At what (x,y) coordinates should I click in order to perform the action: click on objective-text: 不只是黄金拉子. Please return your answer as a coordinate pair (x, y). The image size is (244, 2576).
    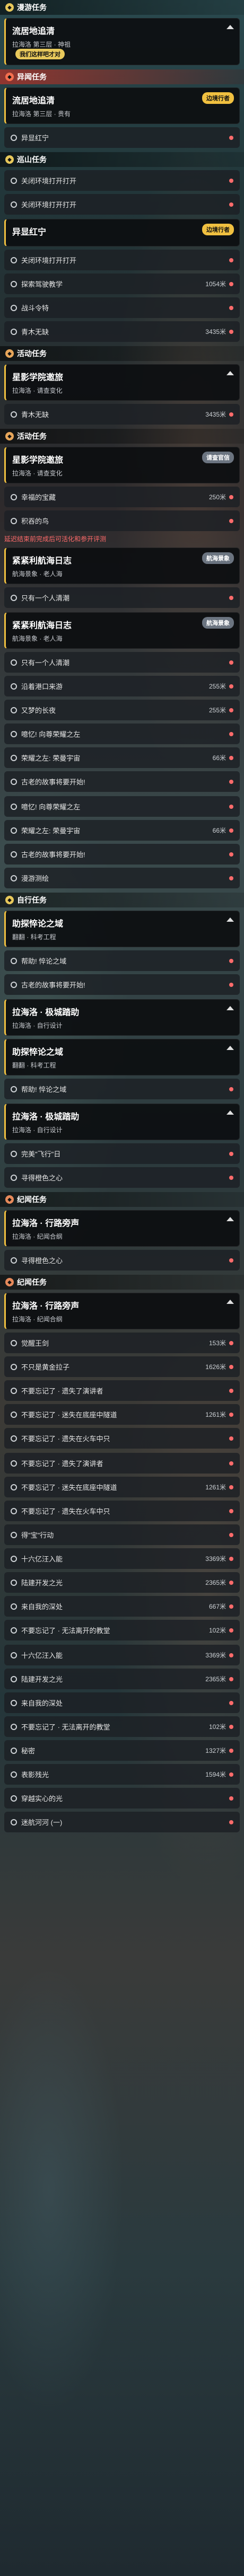
    Looking at the image, I should click on (46, 1367).